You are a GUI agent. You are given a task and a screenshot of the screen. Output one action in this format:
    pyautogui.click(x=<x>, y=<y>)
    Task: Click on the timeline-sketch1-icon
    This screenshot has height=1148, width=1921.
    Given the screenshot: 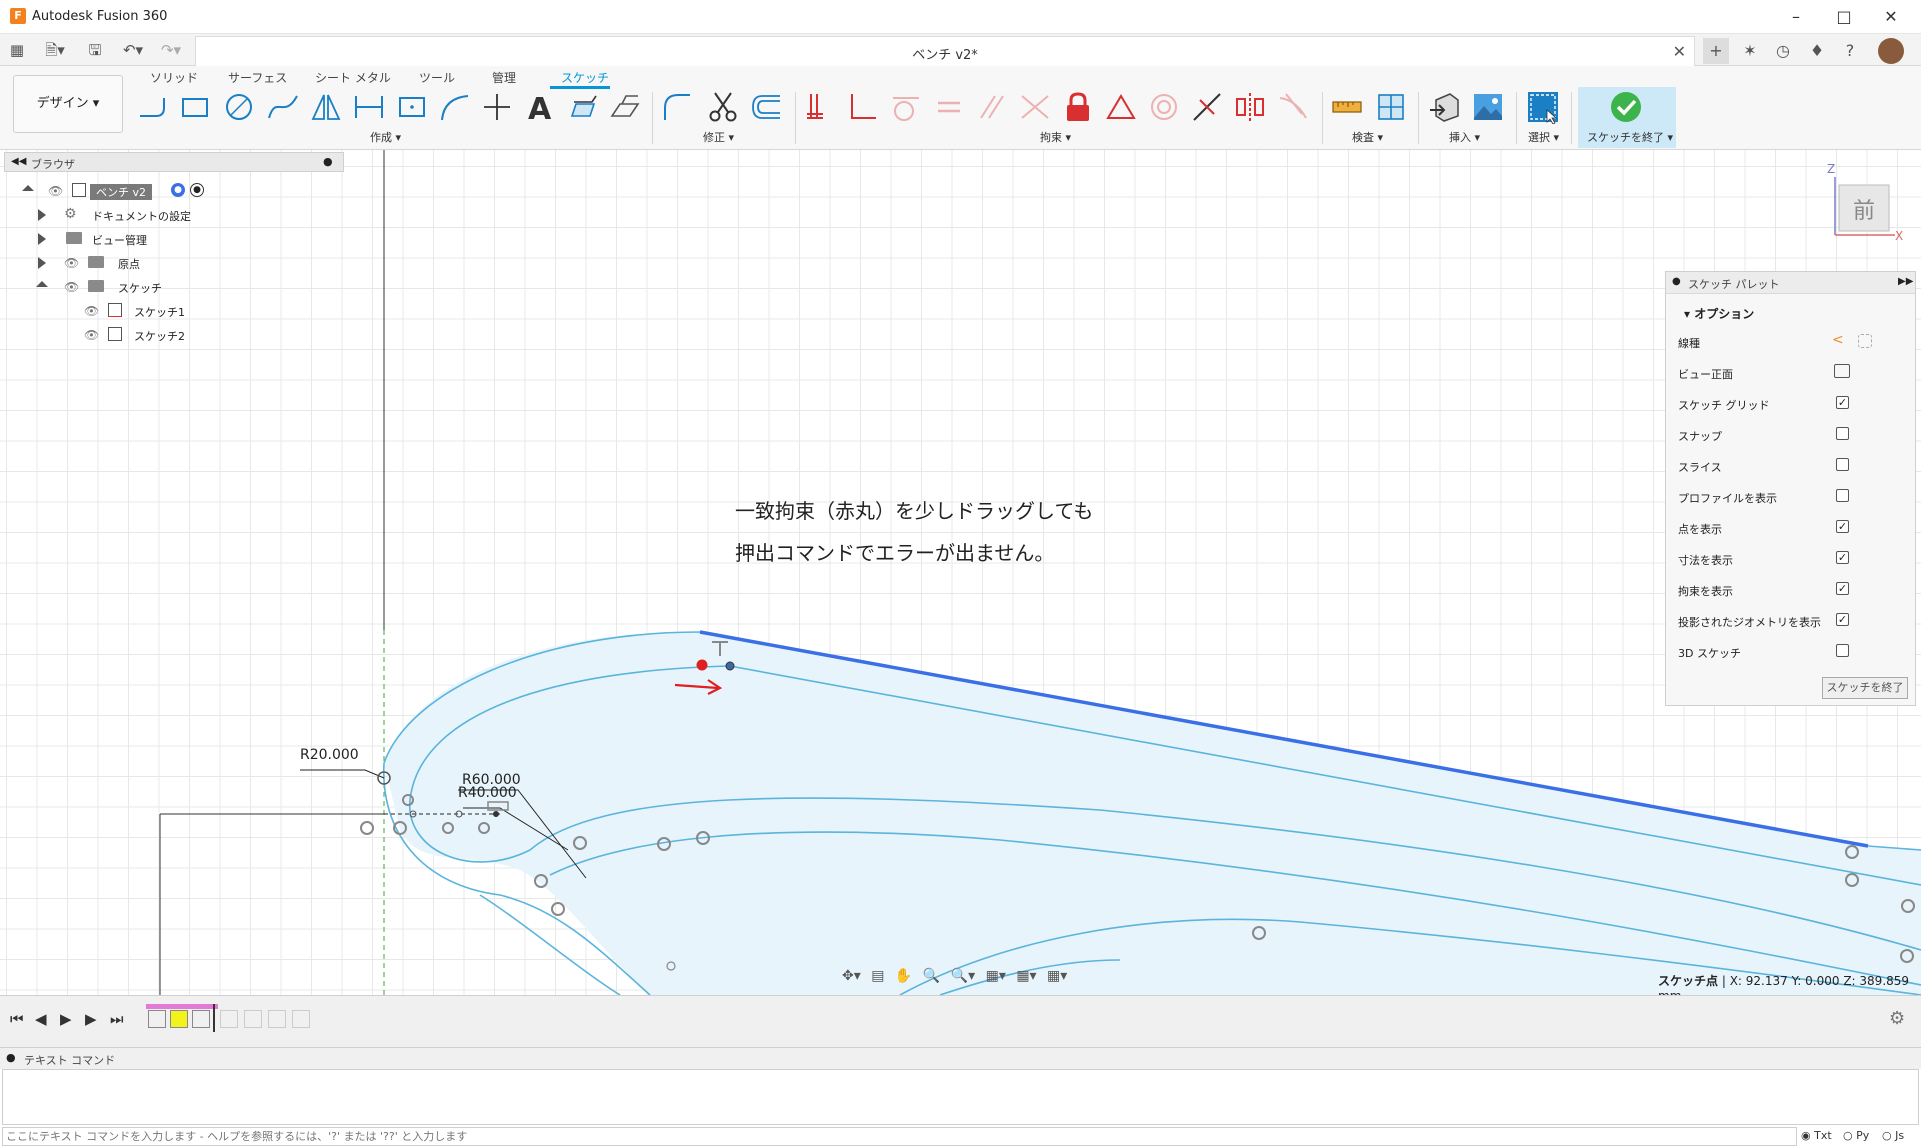 What is the action you would take?
    pyautogui.click(x=157, y=1019)
    